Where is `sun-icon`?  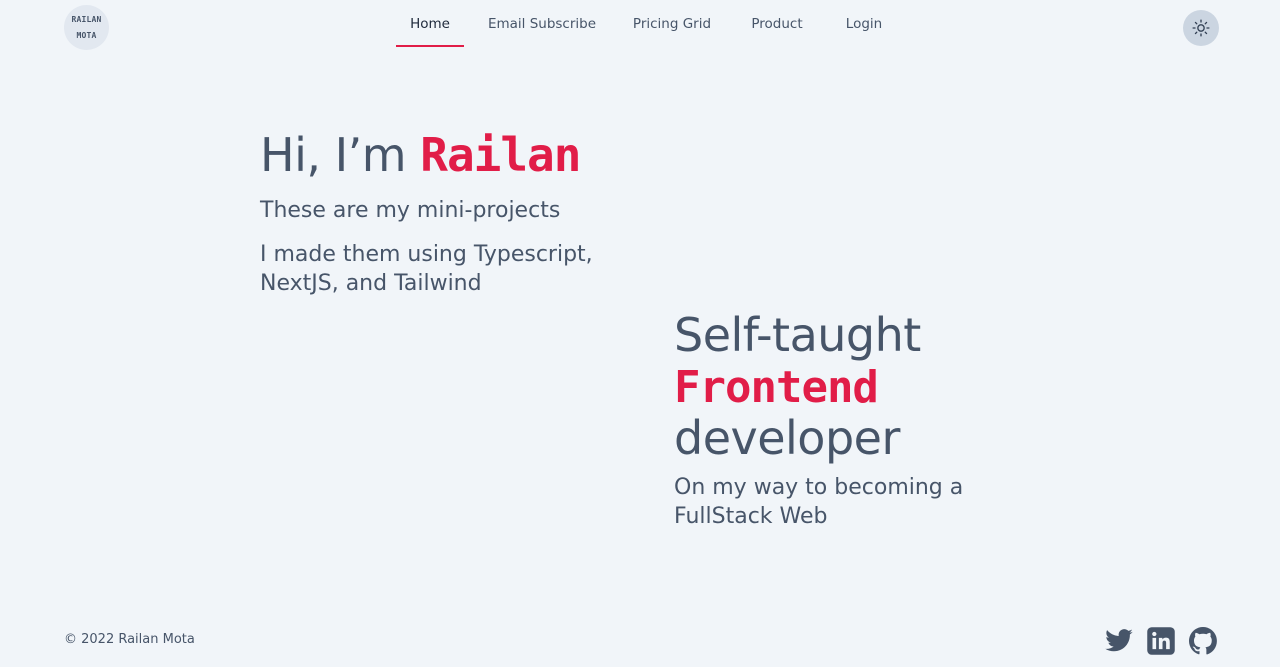
sun-icon is located at coordinates (1201, 28).